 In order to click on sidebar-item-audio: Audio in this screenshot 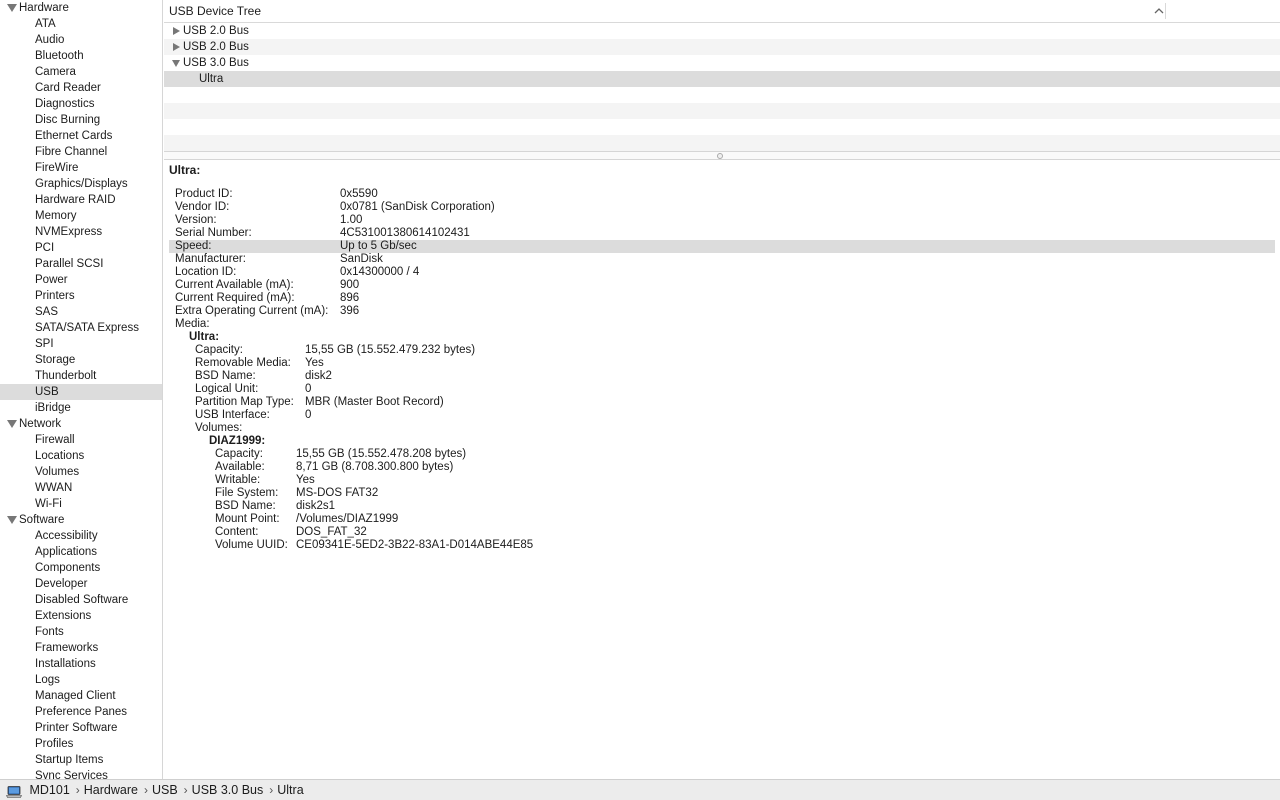, I will do `click(81, 40)`.